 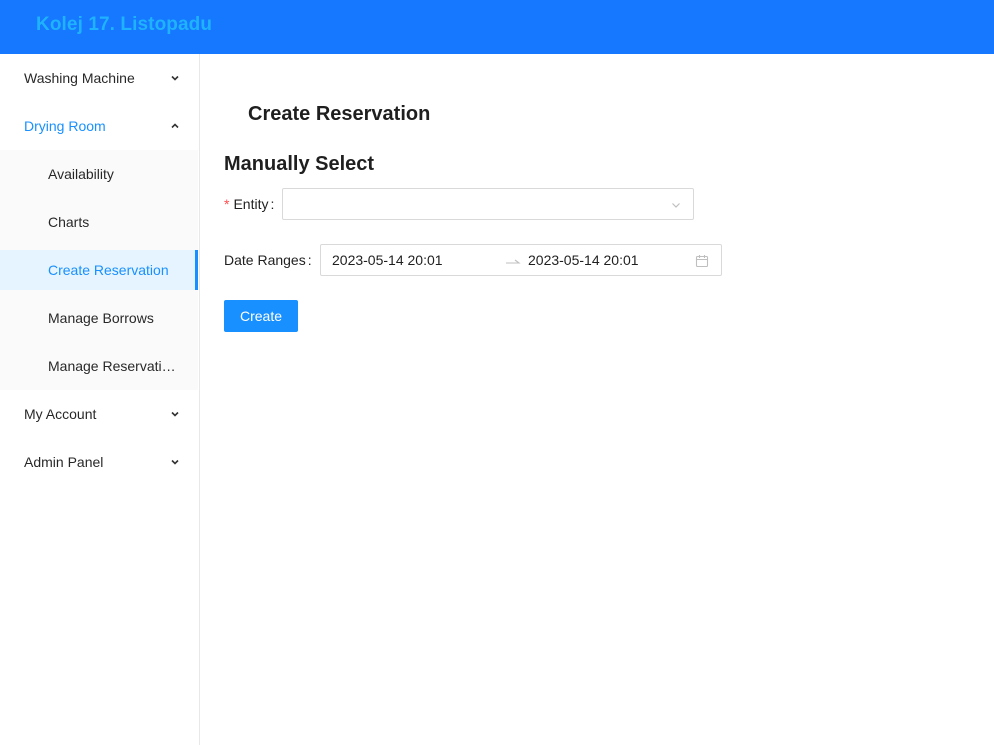 I want to click on arrow-right-icon, so click(x=513, y=261).